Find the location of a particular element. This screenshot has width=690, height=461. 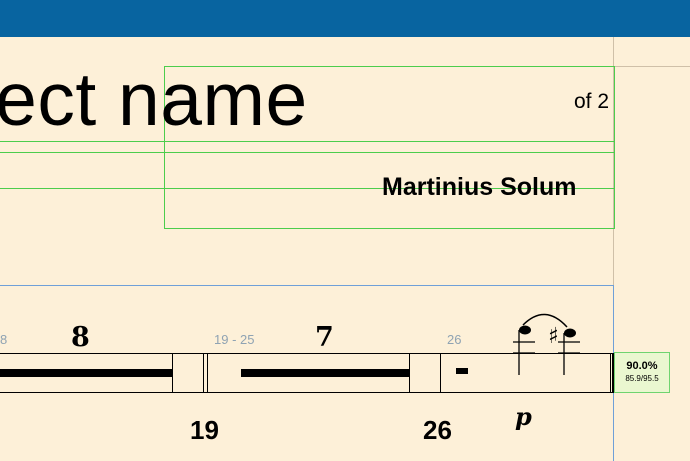

subtitle-frame-line is located at coordinates (307, 152).